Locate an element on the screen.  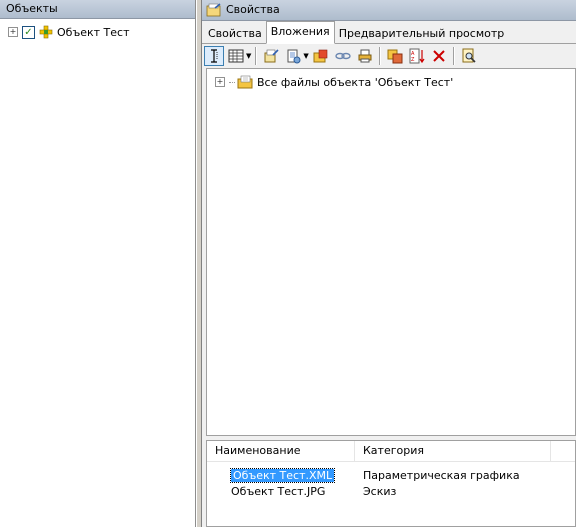
tab-properties: Свойства is located at coordinates (235, 33).